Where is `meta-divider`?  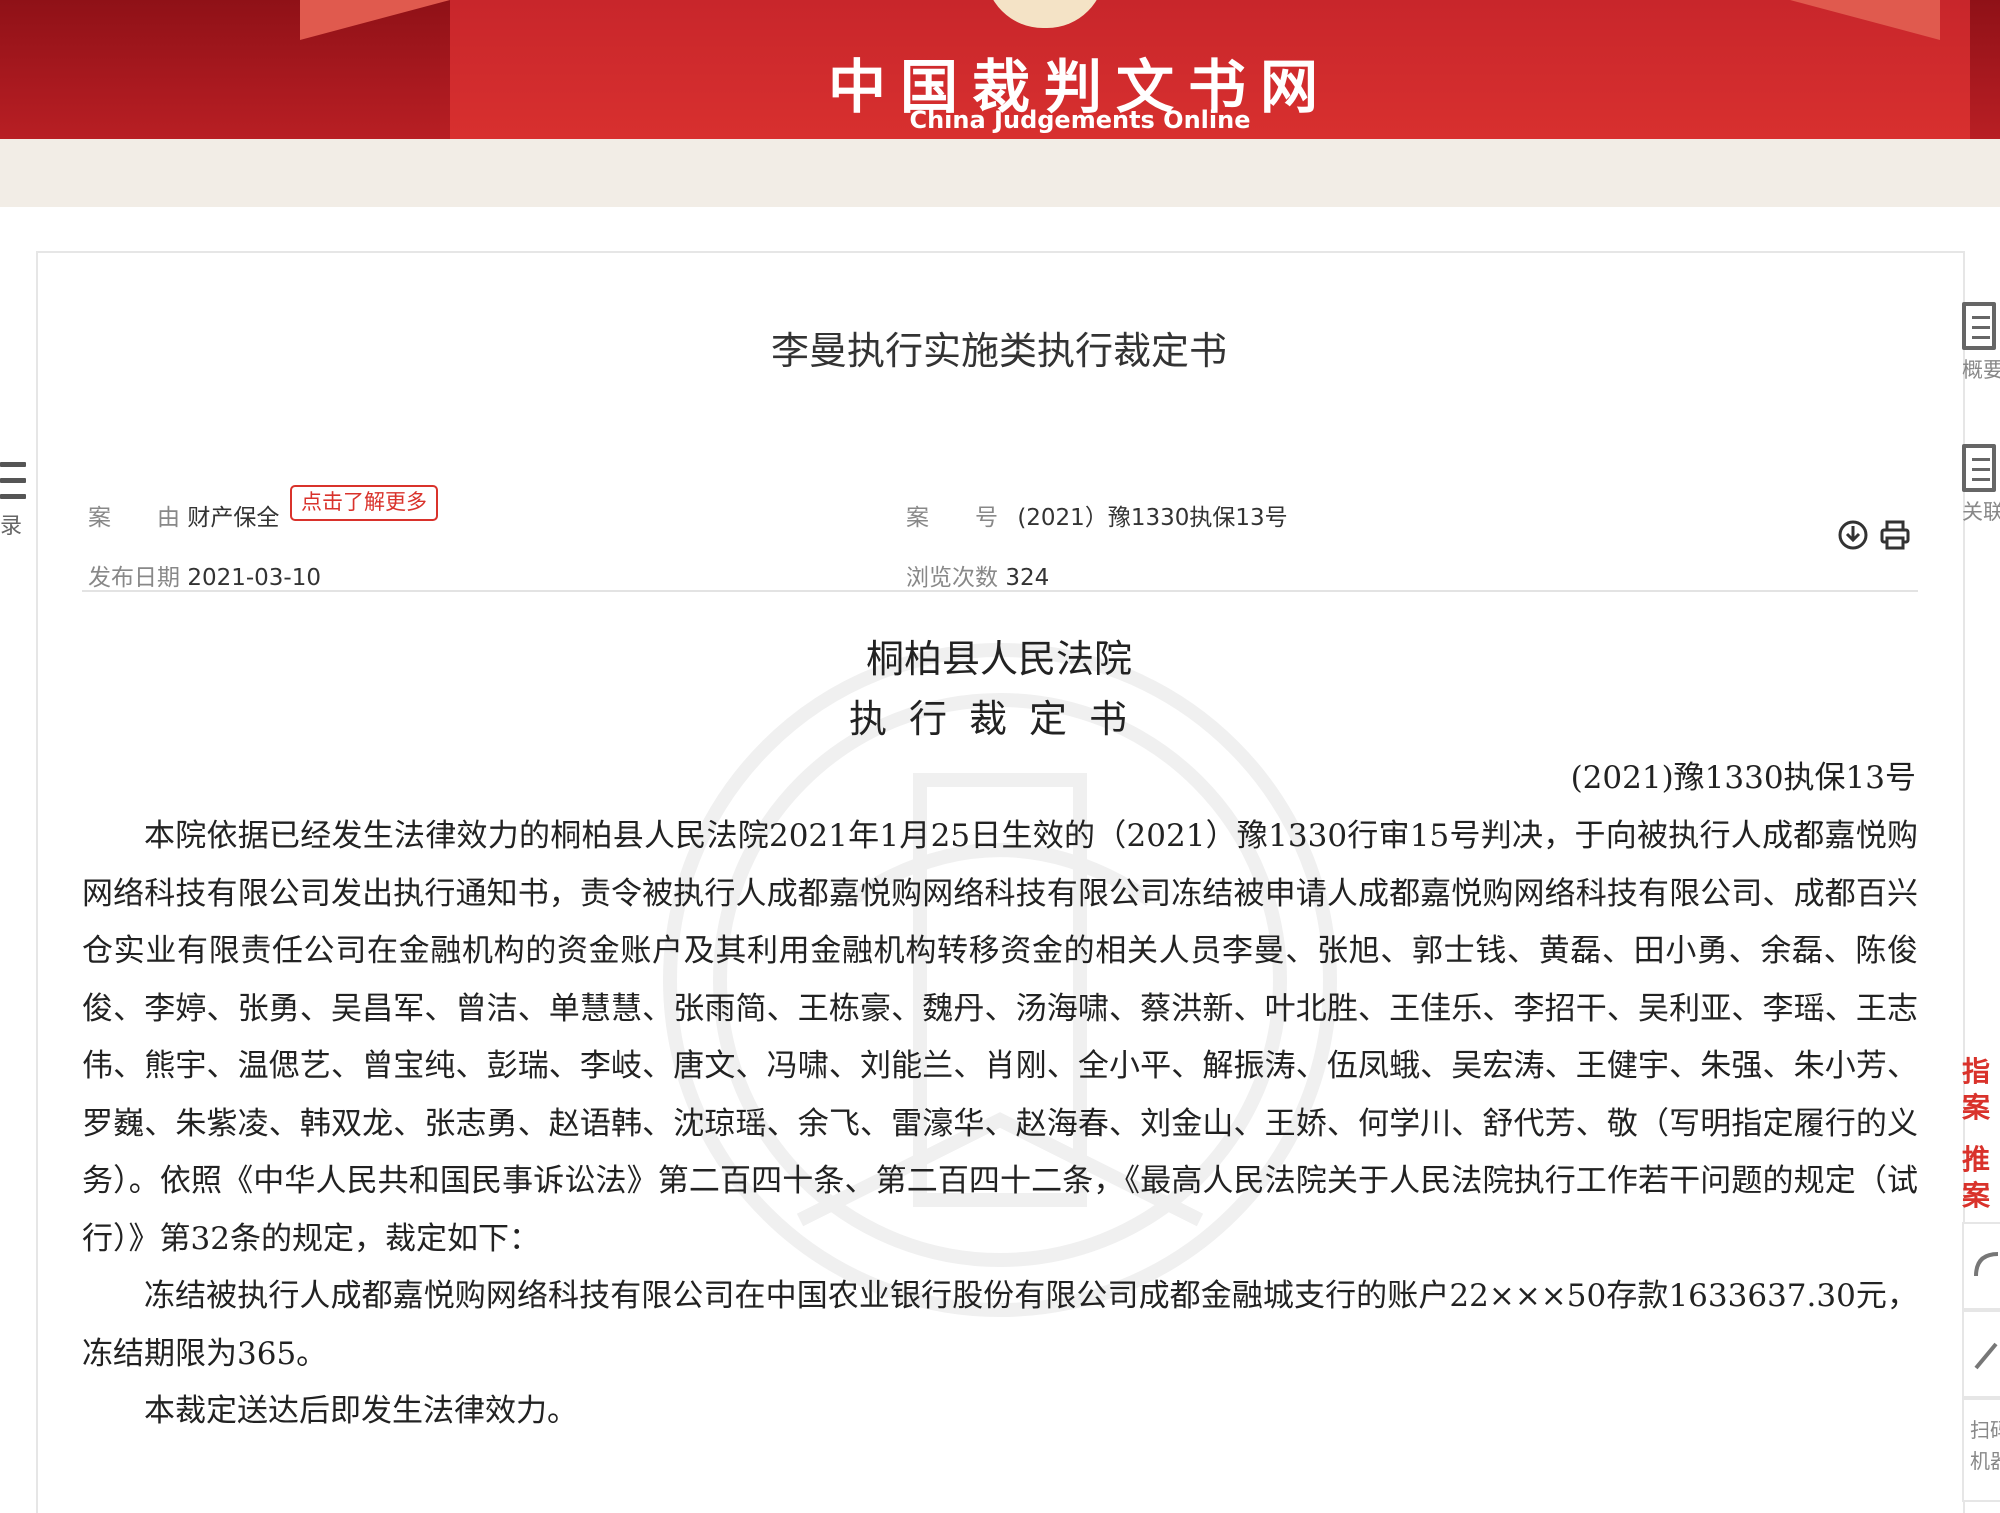
meta-divider is located at coordinates (1000, 591).